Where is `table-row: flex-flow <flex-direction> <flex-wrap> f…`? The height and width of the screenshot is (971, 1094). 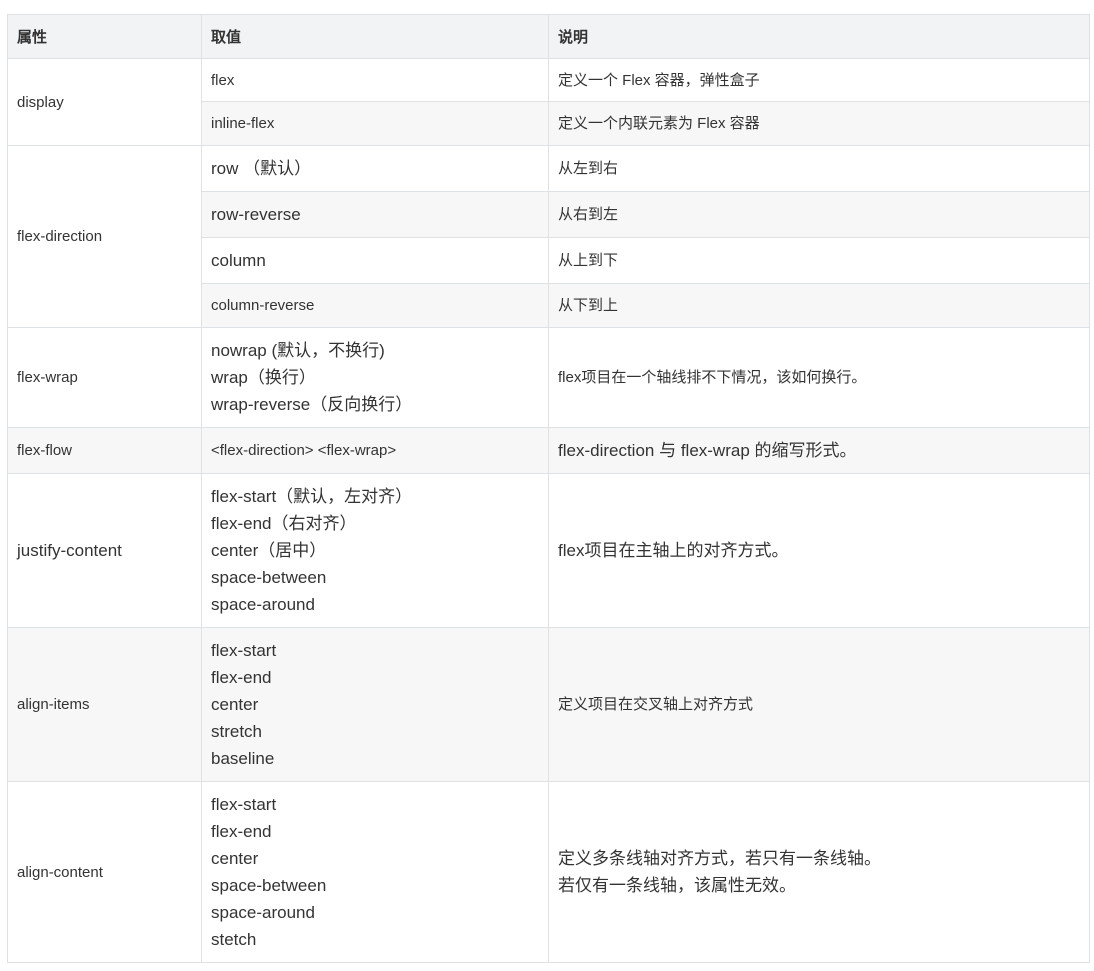 table-row: flex-flow <flex-direction> <flex-wrap> f… is located at coordinates (548, 450).